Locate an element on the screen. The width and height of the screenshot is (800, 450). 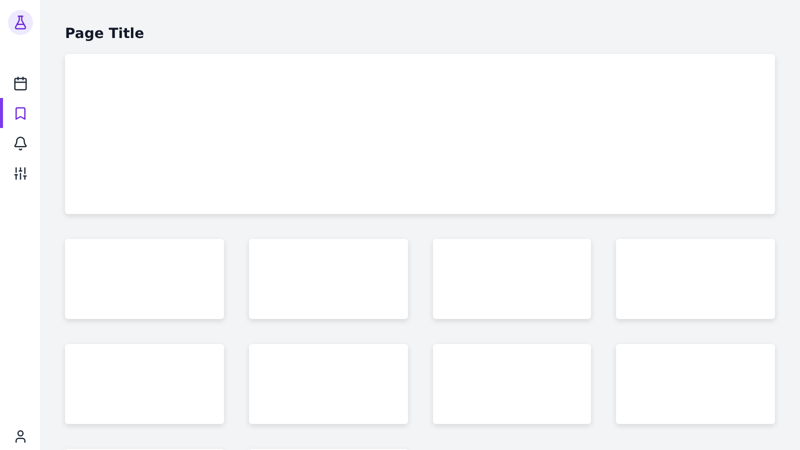
flask-logo-icon is located at coordinates (20, 22).